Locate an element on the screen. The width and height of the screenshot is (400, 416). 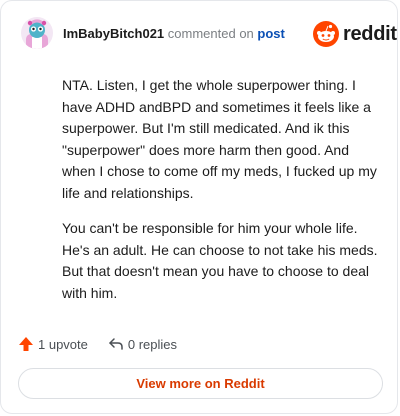
comment-header: ImBabyBitch021 commented on post is located at coordinates (174, 34).